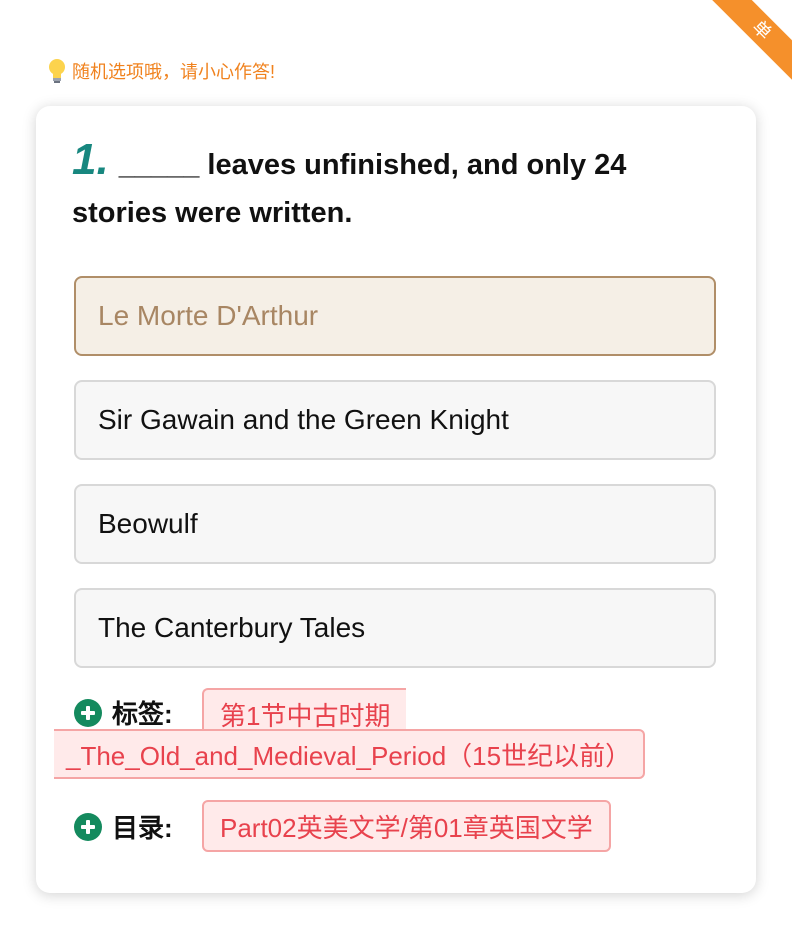 The image size is (792, 946). Describe the element at coordinates (208, 315) in the screenshot. I see `option-label: Le Morte D'Arthur` at that location.